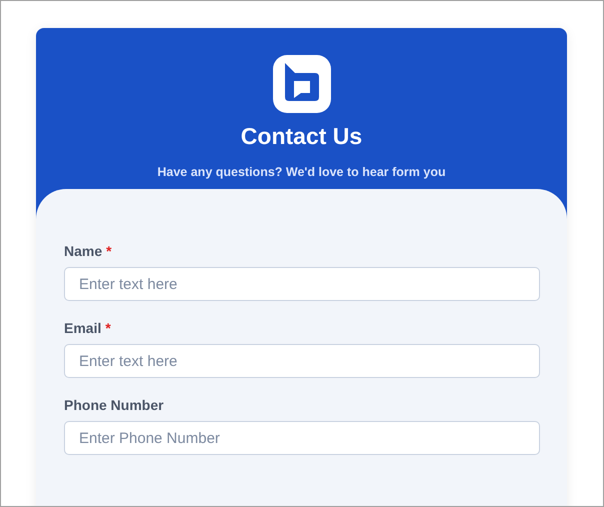 The image size is (604, 507). I want to click on input-field: Enter Phone Number, so click(302, 438).